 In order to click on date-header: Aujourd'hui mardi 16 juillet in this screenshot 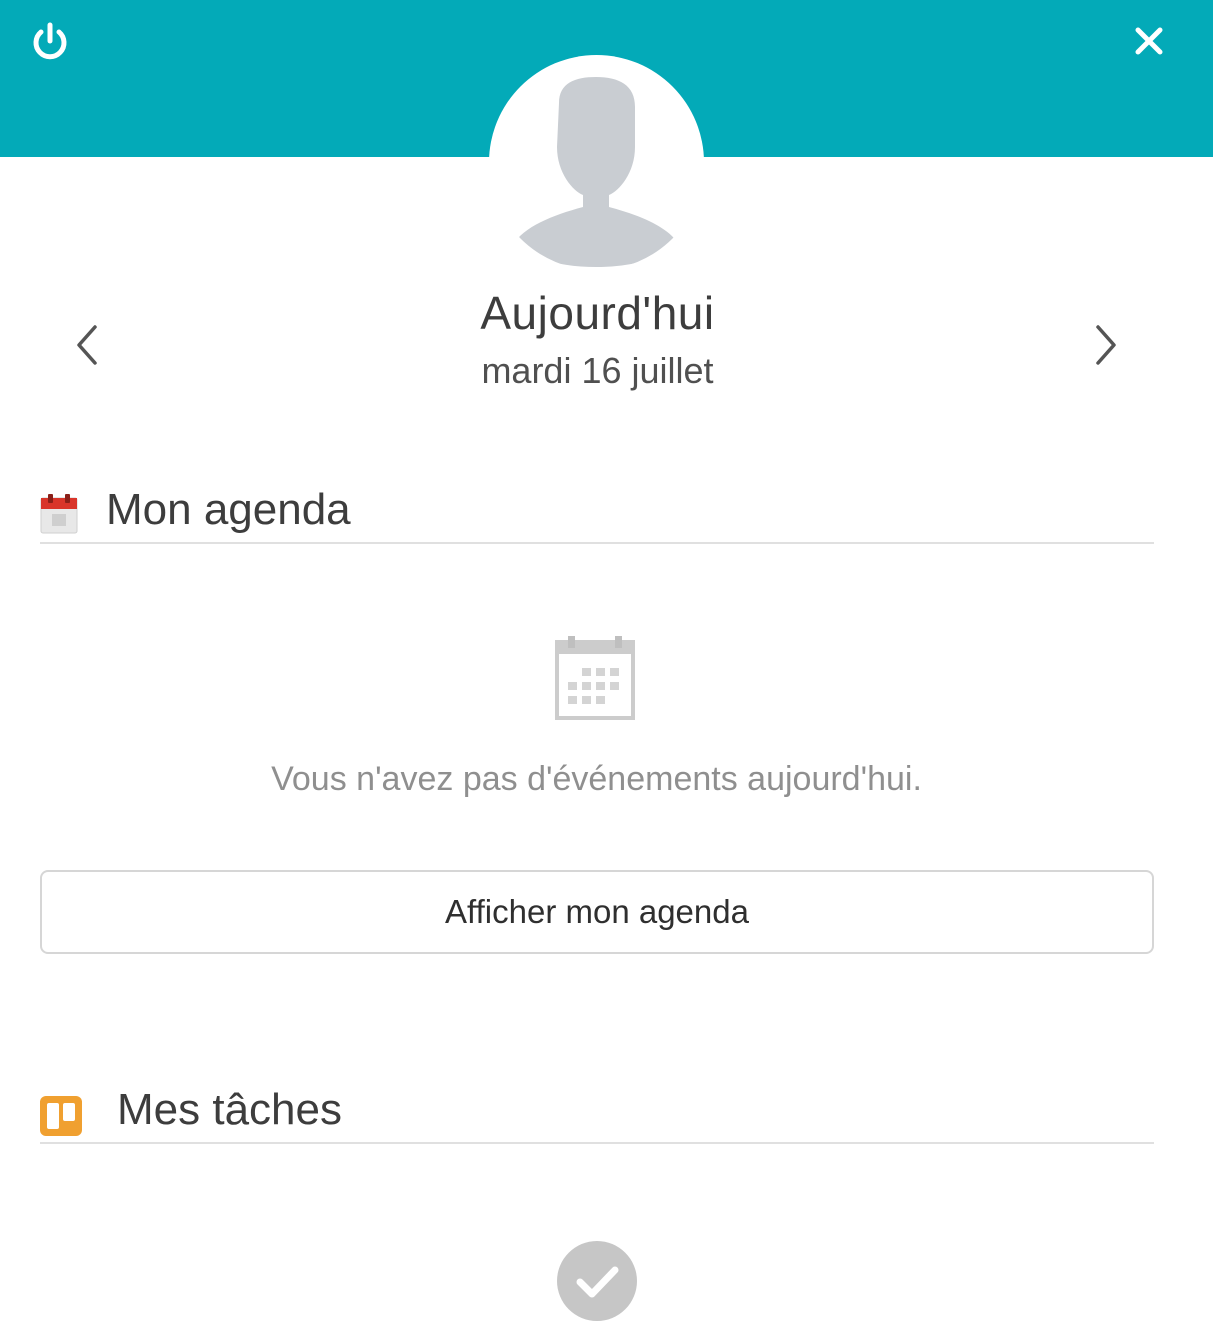, I will do `click(597, 339)`.